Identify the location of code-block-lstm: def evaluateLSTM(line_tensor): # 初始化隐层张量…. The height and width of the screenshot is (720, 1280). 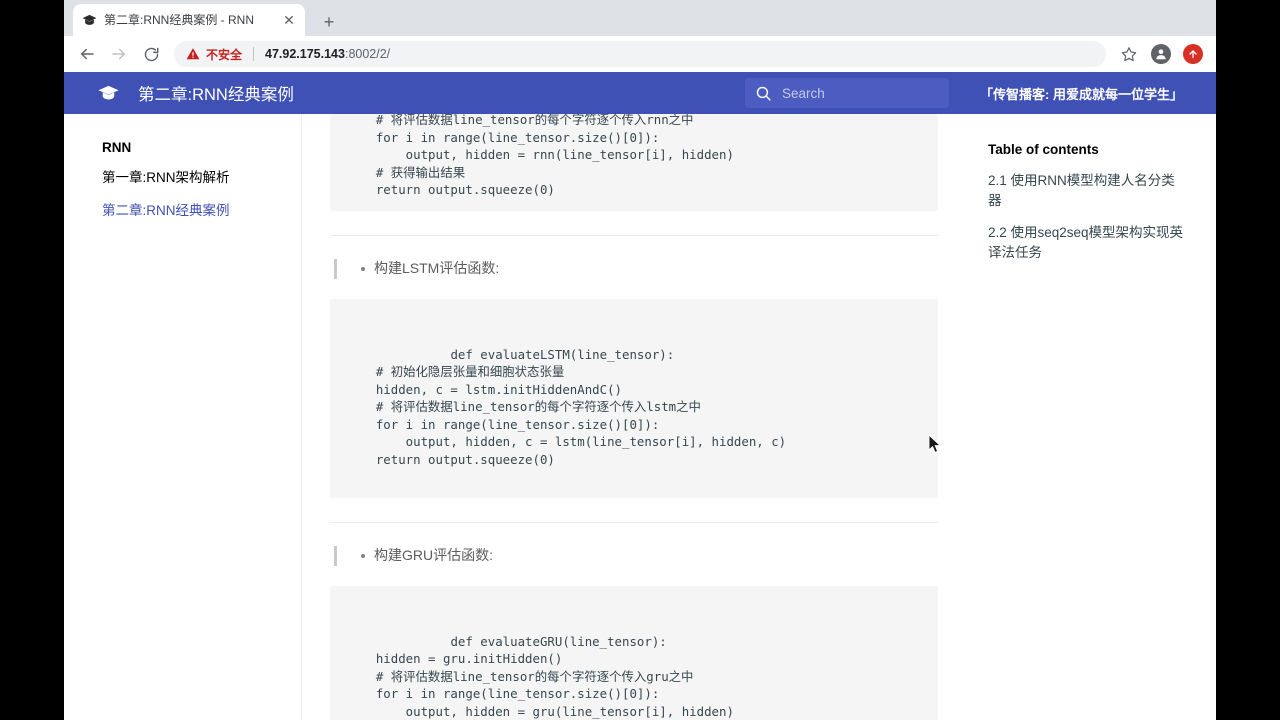
(634, 398).